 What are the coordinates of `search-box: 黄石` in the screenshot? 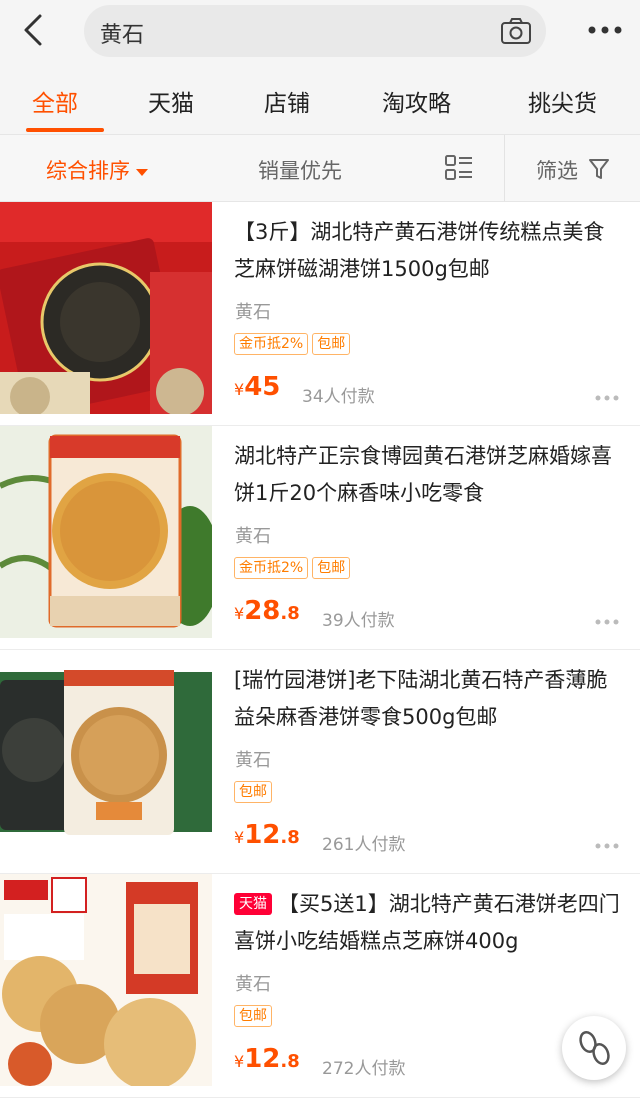 It's located at (315, 31).